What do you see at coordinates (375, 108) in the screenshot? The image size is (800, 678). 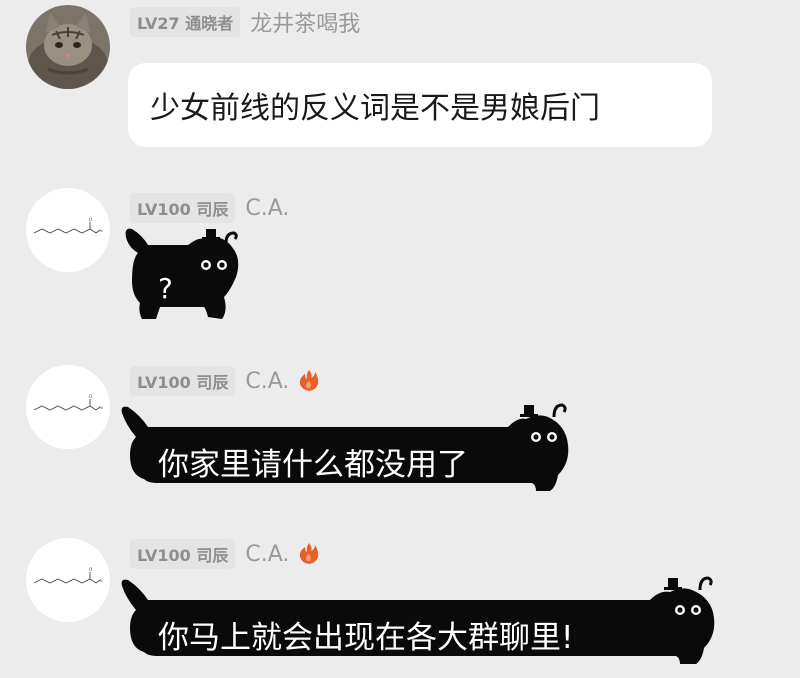 I see `message-text: 少女前线的反义词是不是男娘后门` at bounding box center [375, 108].